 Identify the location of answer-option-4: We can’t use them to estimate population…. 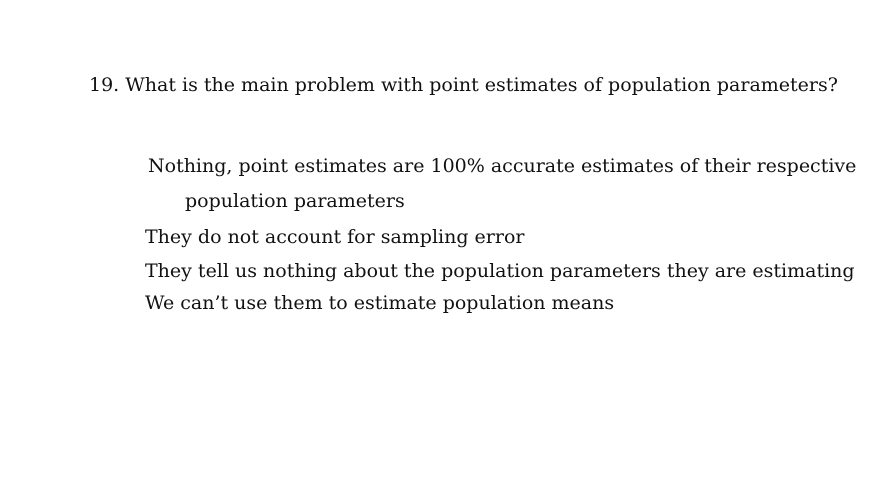
(379, 303).